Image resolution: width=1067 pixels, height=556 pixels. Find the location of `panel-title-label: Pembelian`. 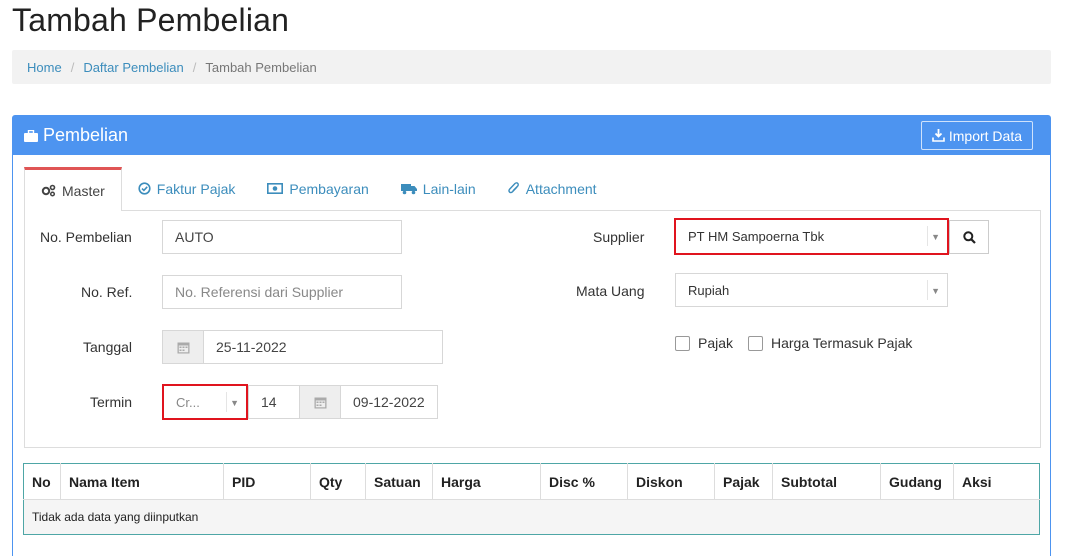

panel-title-label: Pembelian is located at coordinates (86, 135).